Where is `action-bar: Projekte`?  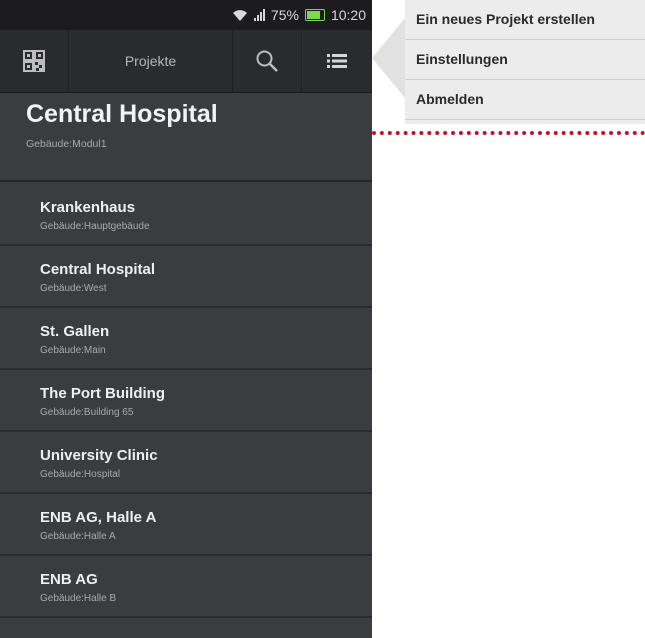
action-bar: Projekte is located at coordinates (186, 61).